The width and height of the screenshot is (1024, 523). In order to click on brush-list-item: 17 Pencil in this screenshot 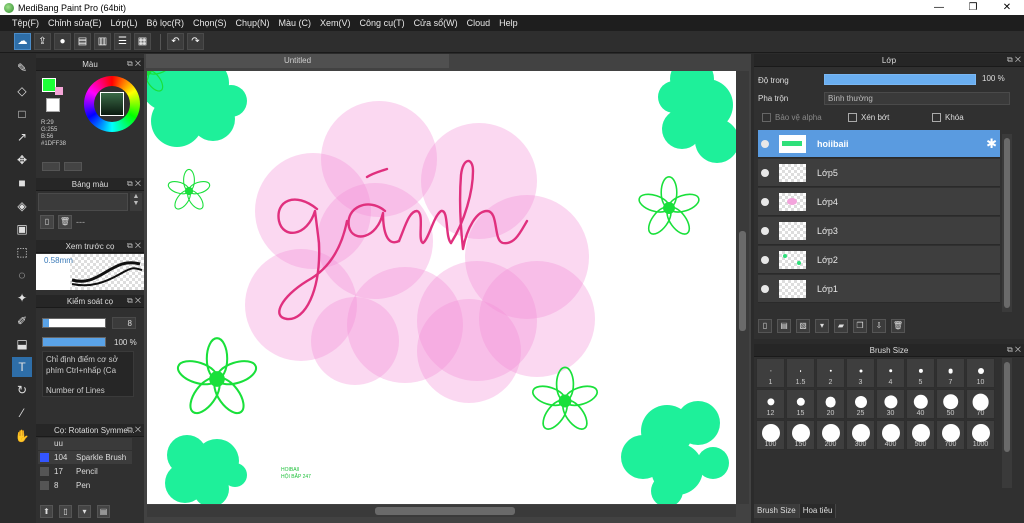, I will do `click(85, 471)`.